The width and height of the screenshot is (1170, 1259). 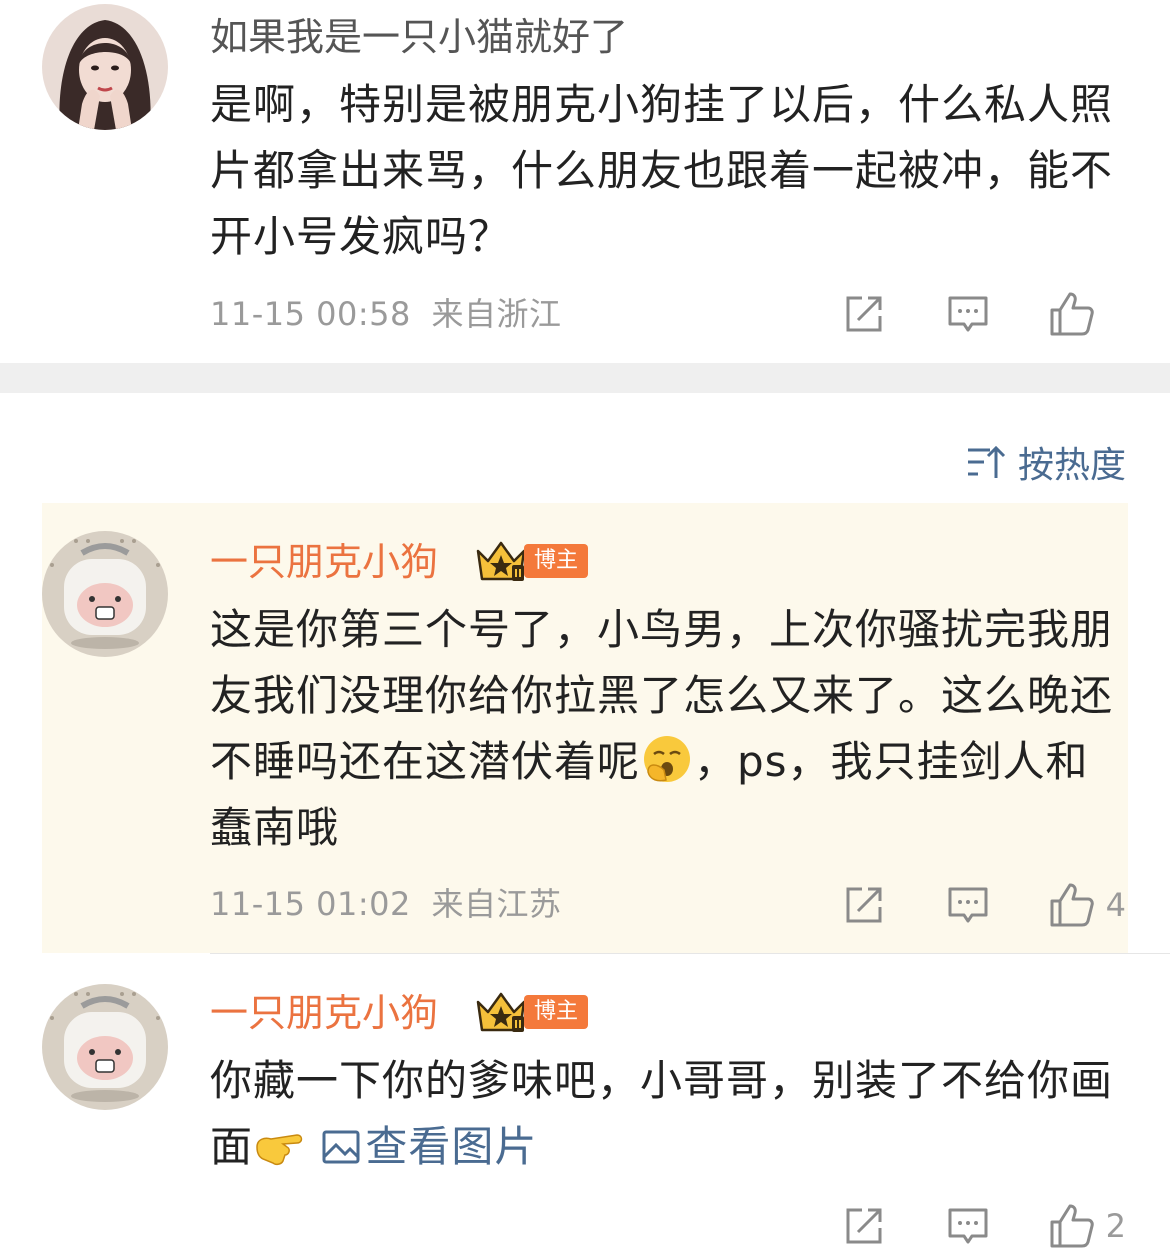 What do you see at coordinates (451, 1146) in the screenshot?
I see `view-image-label: 查看图片` at bounding box center [451, 1146].